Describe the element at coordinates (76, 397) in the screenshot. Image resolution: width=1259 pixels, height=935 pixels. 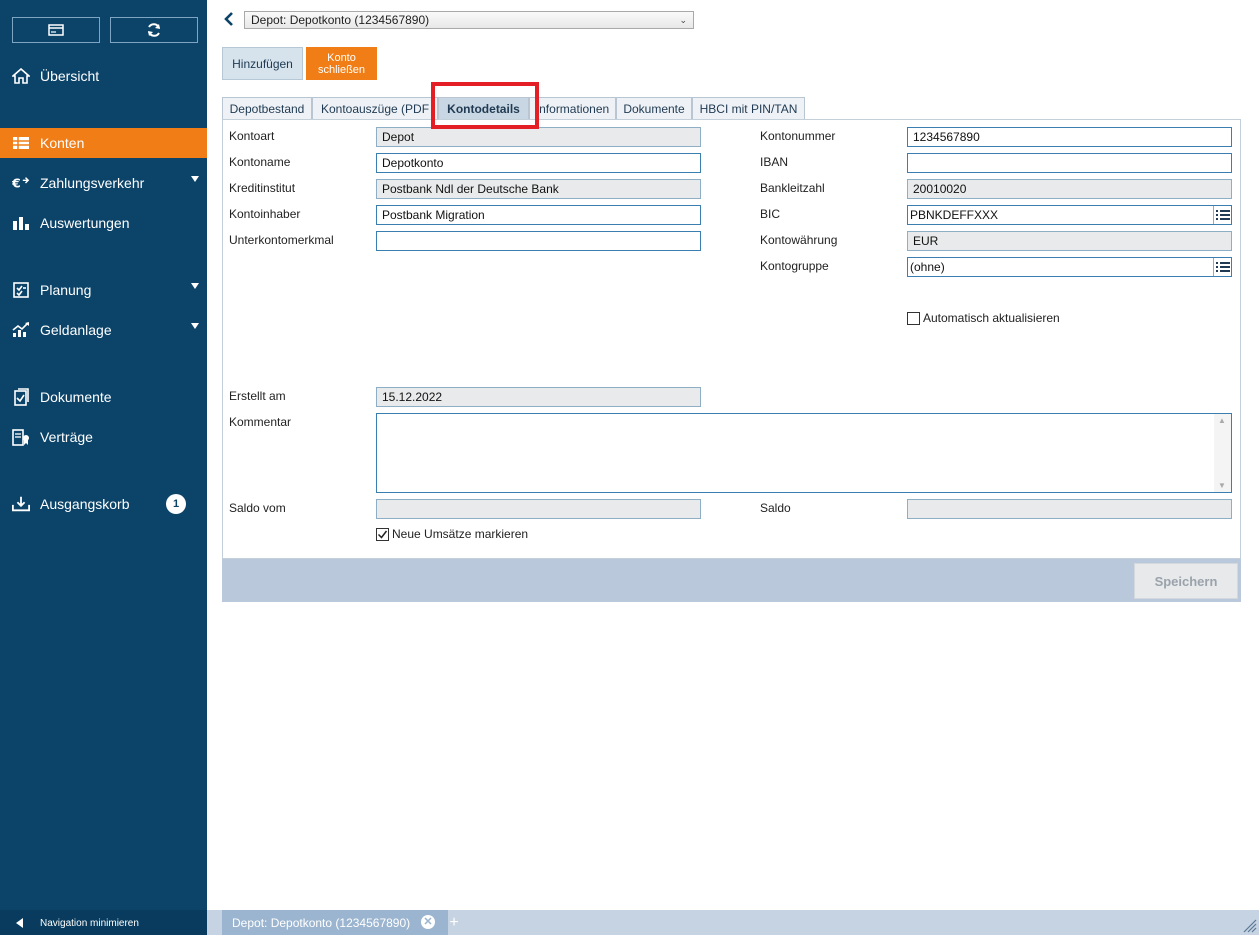
I see `sidebar-item-label: Dokumente` at that location.